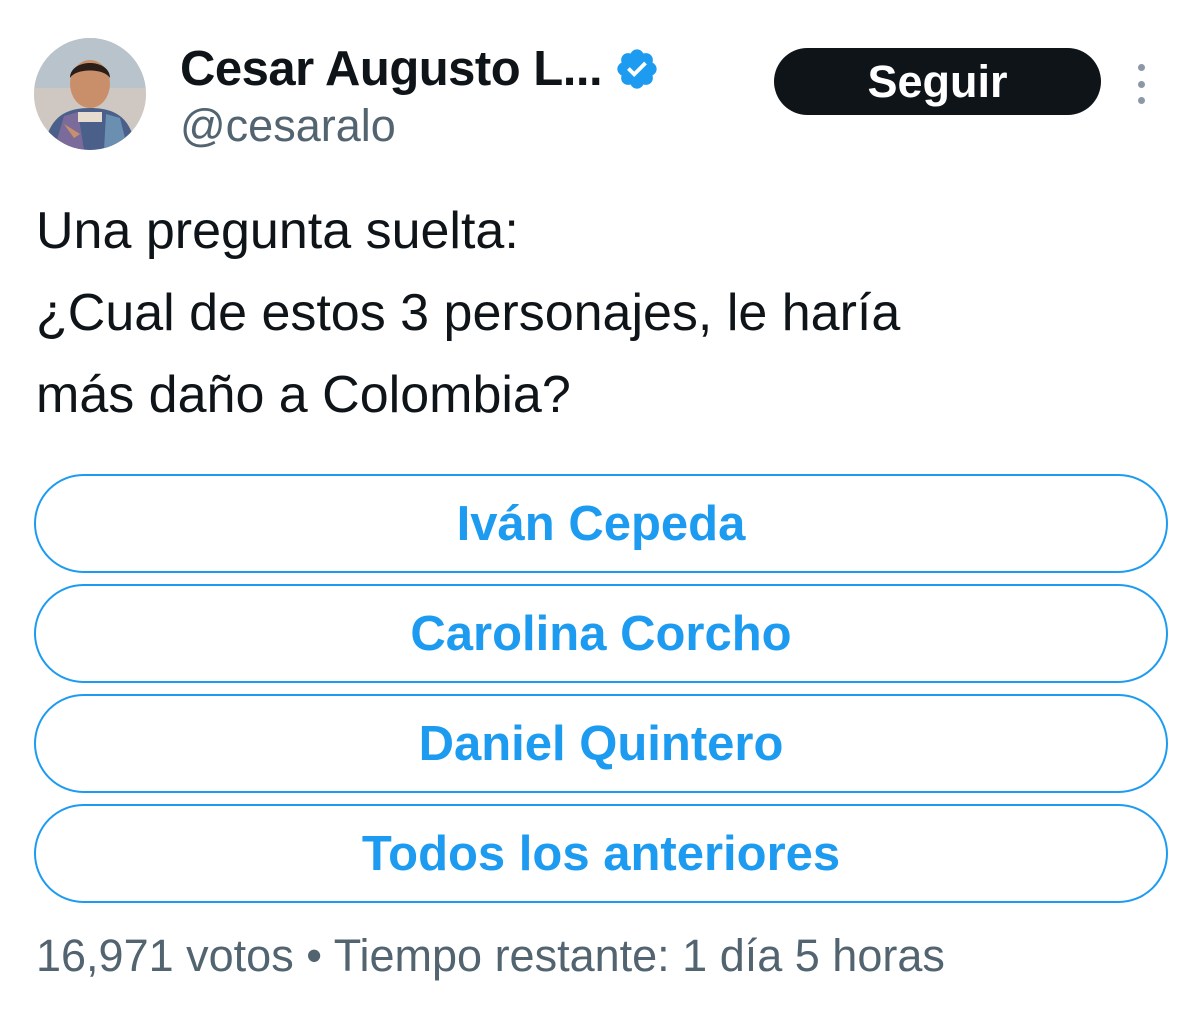  What do you see at coordinates (420, 126) in the screenshot?
I see `author-handle: @cesaralo` at bounding box center [420, 126].